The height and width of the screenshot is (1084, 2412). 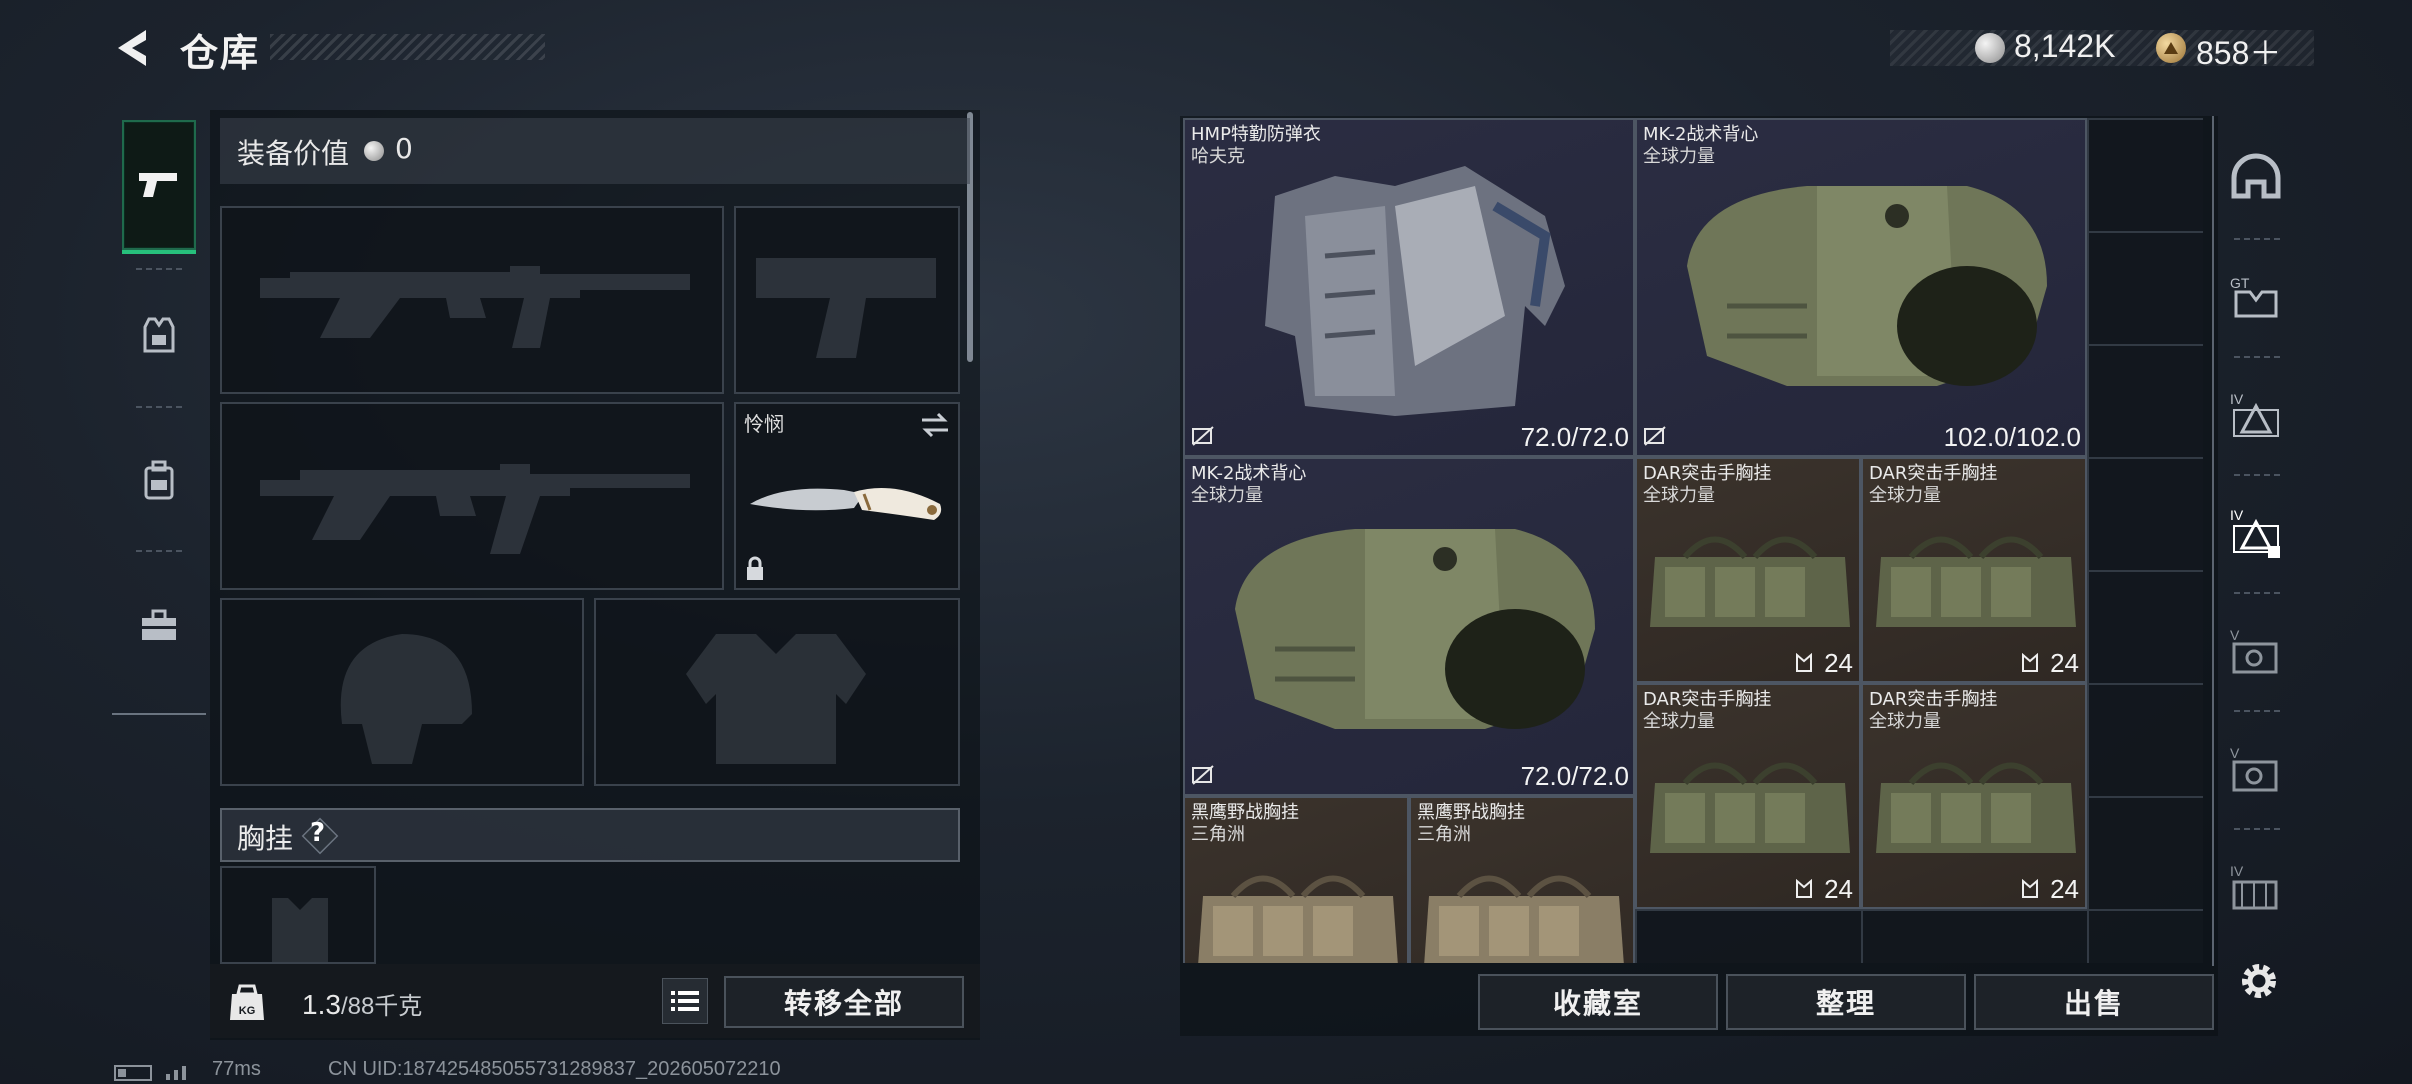 I want to click on rail-filter-armor-v-alt: V, so click(x=2256, y=768).